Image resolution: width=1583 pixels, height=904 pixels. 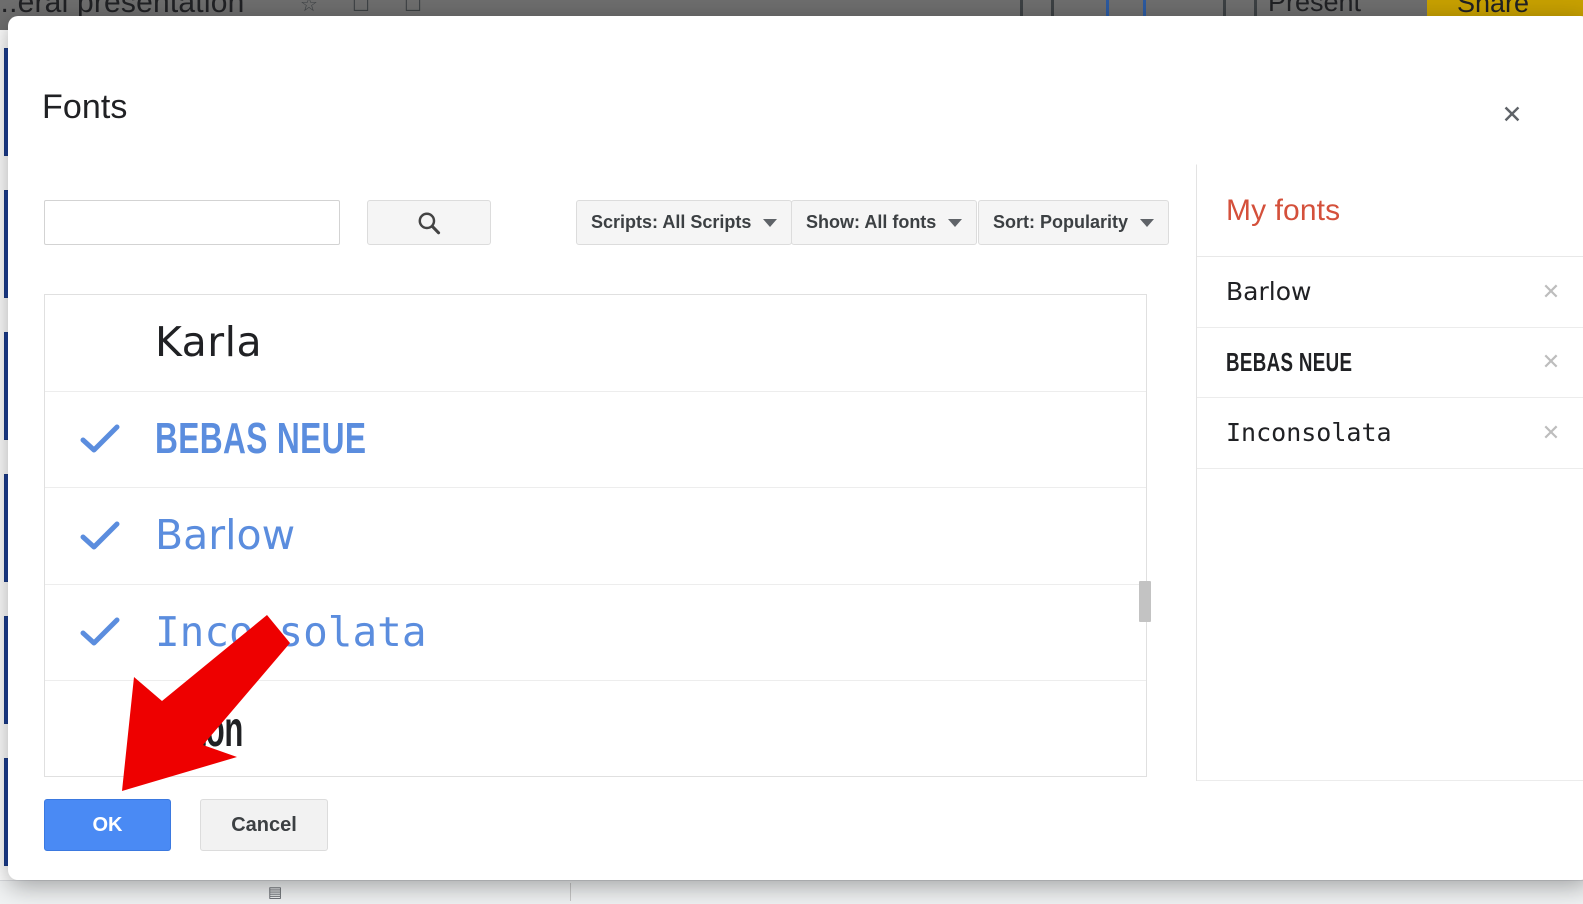 I want to click on my-fonts-title: My fonts, so click(x=1283, y=210).